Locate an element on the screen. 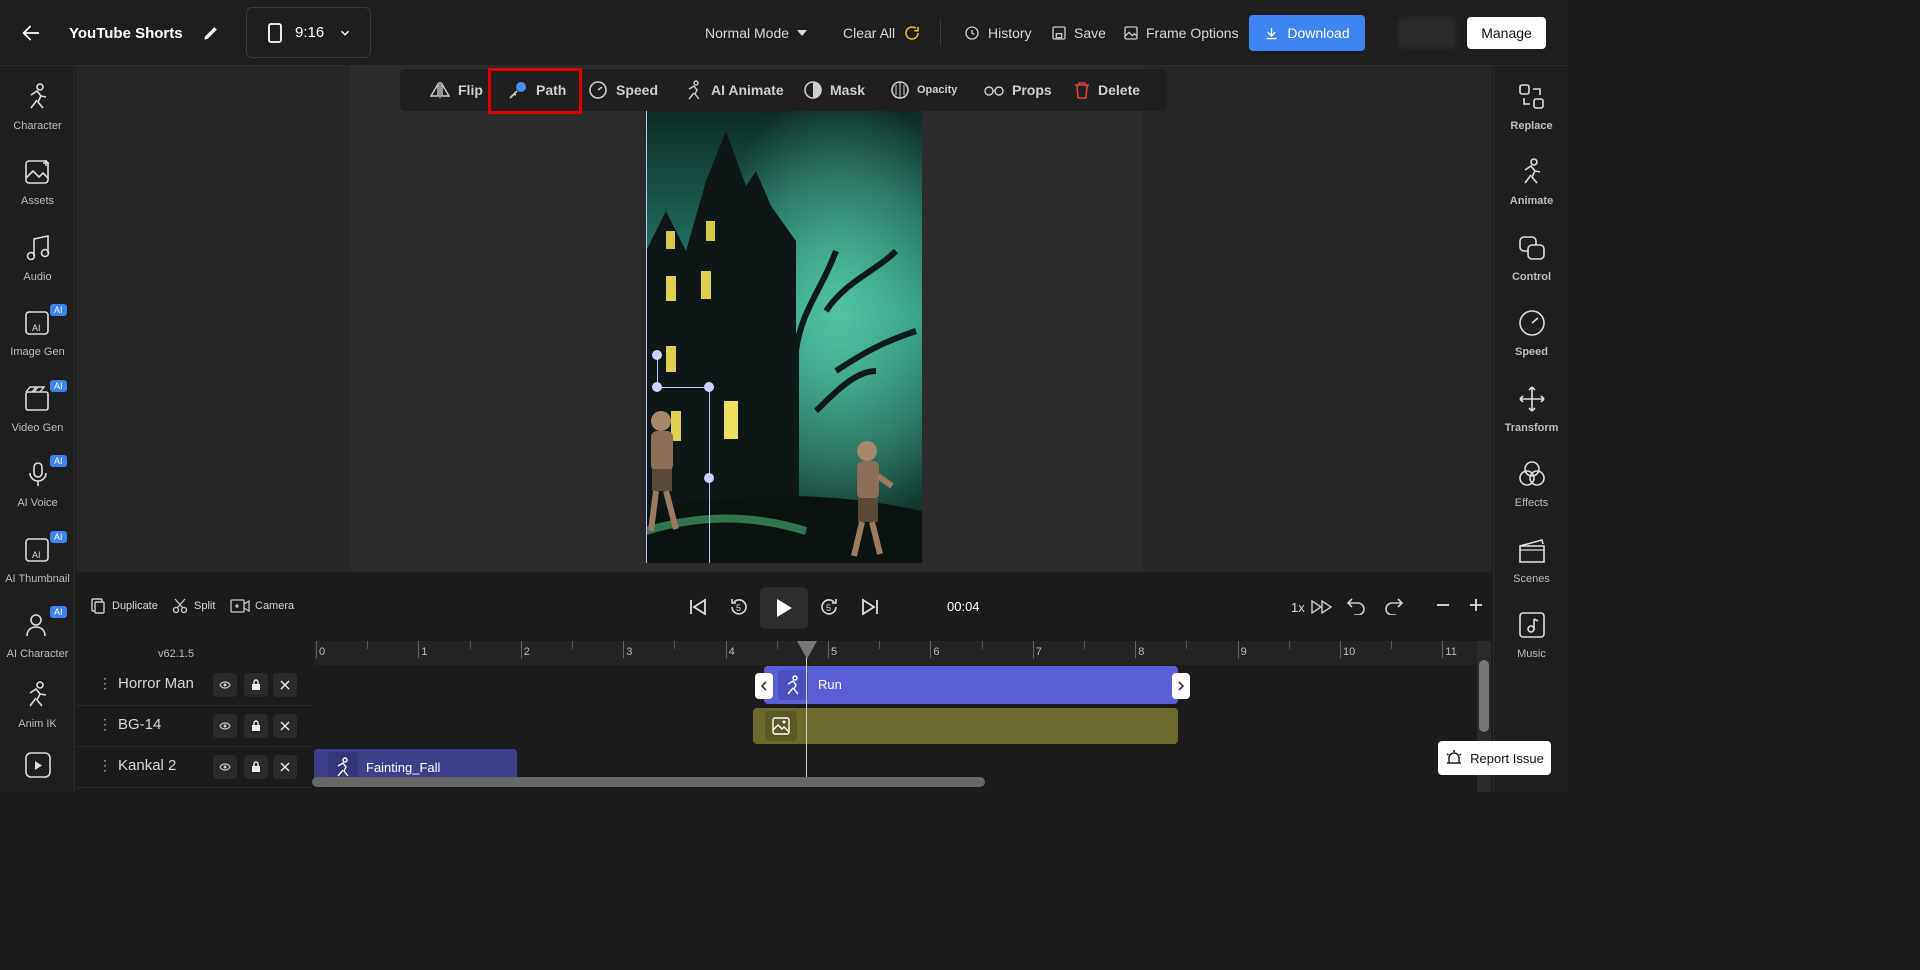 This screenshot has height=970, width=1920. save-button: Save is located at coordinates (1078, 33).